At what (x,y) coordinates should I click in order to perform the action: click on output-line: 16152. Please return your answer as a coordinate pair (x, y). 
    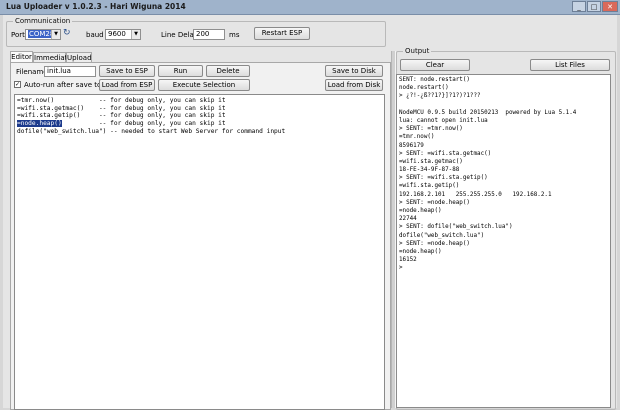
    Looking at the image, I should click on (408, 260).